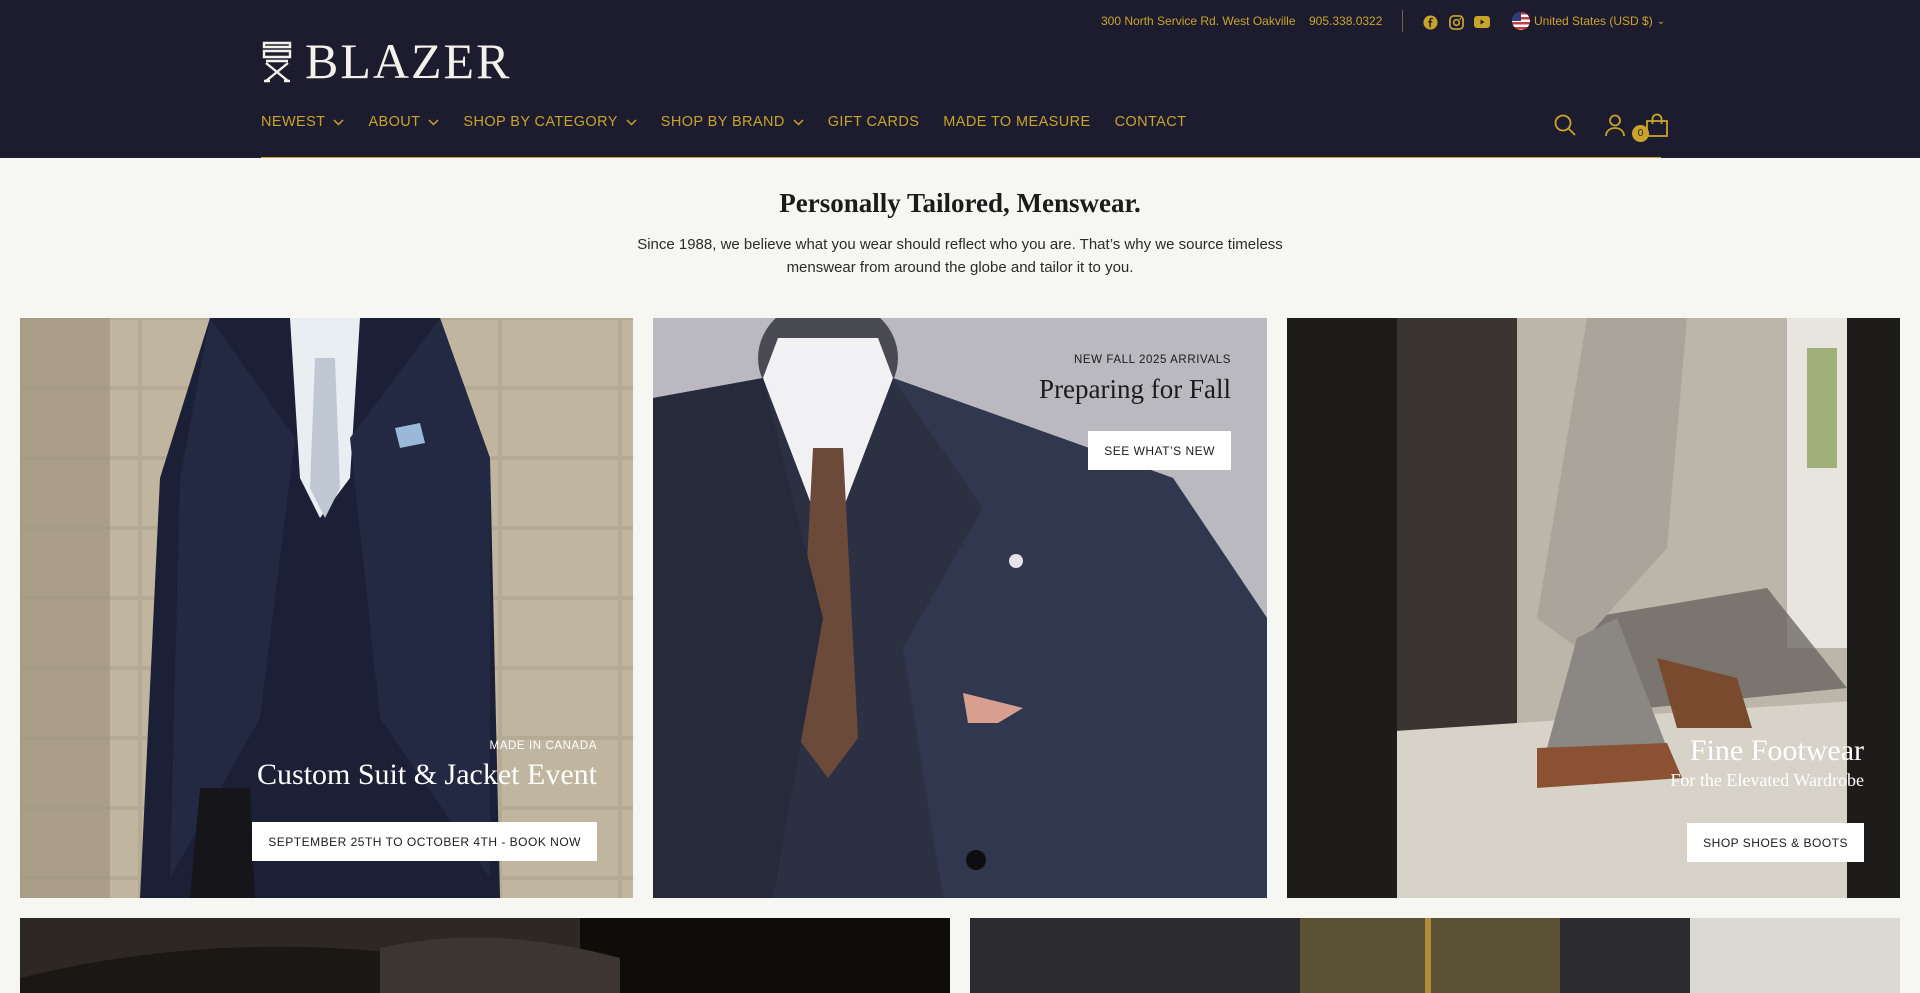 The width and height of the screenshot is (1920, 993). I want to click on store-address: 300 North Service Rd. West Oakville, so click(1198, 21).